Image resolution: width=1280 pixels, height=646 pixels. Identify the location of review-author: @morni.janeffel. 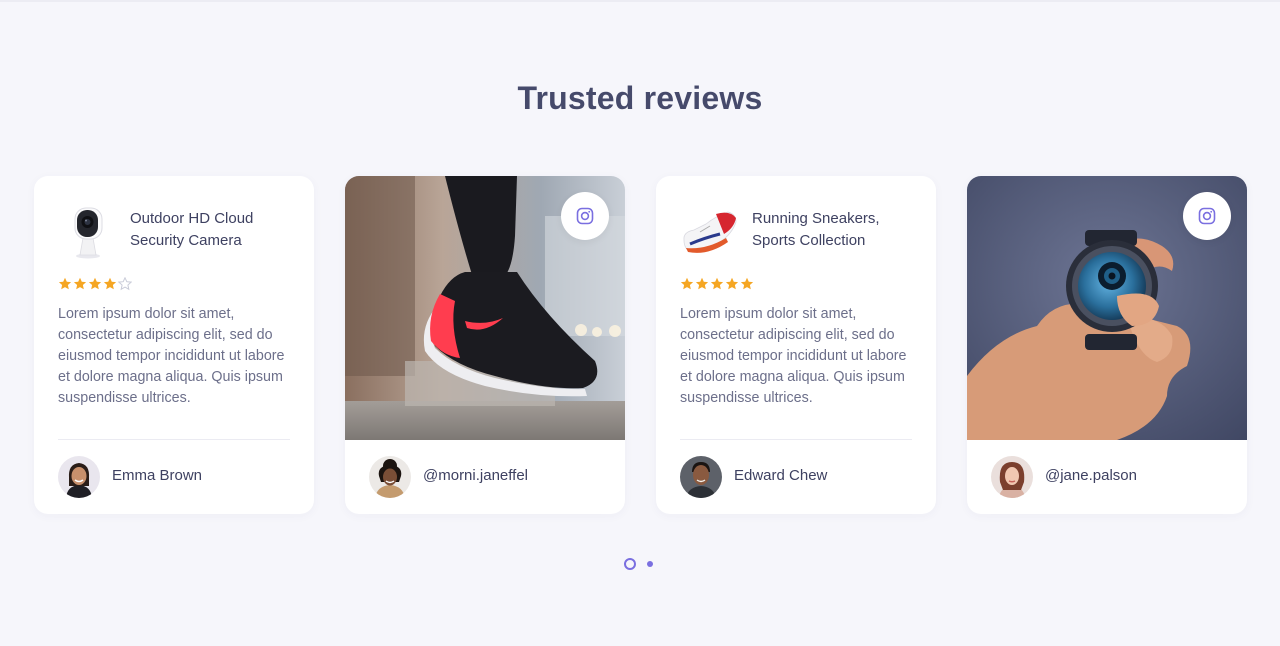
(485, 477).